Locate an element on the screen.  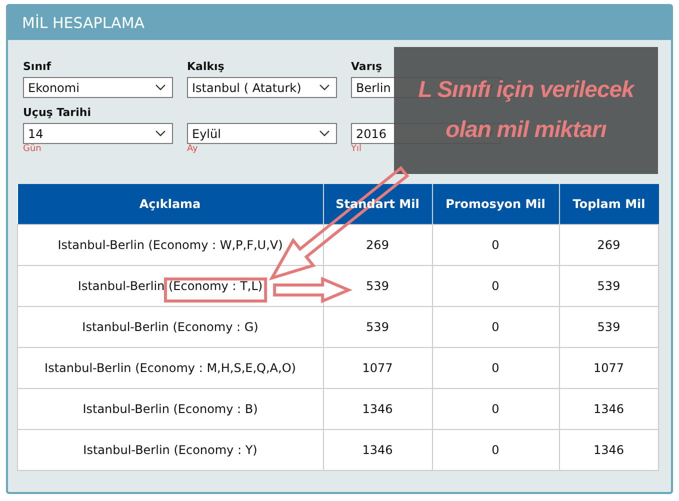
column-header: Toplam Mil is located at coordinates (609, 204).